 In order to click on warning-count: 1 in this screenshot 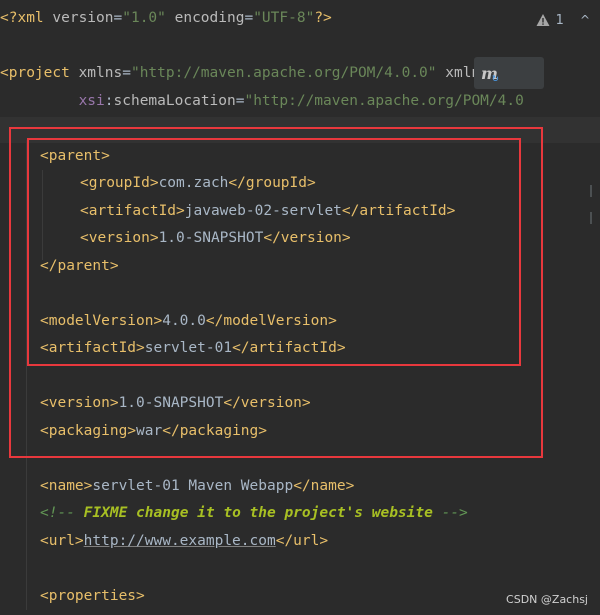, I will do `click(559, 20)`.